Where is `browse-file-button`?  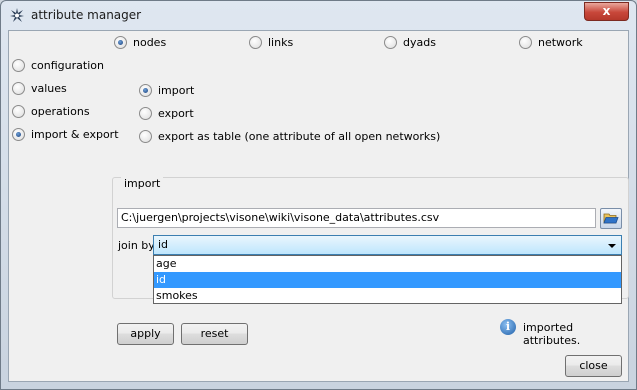 browse-file-button is located at coordinates (611, 218).